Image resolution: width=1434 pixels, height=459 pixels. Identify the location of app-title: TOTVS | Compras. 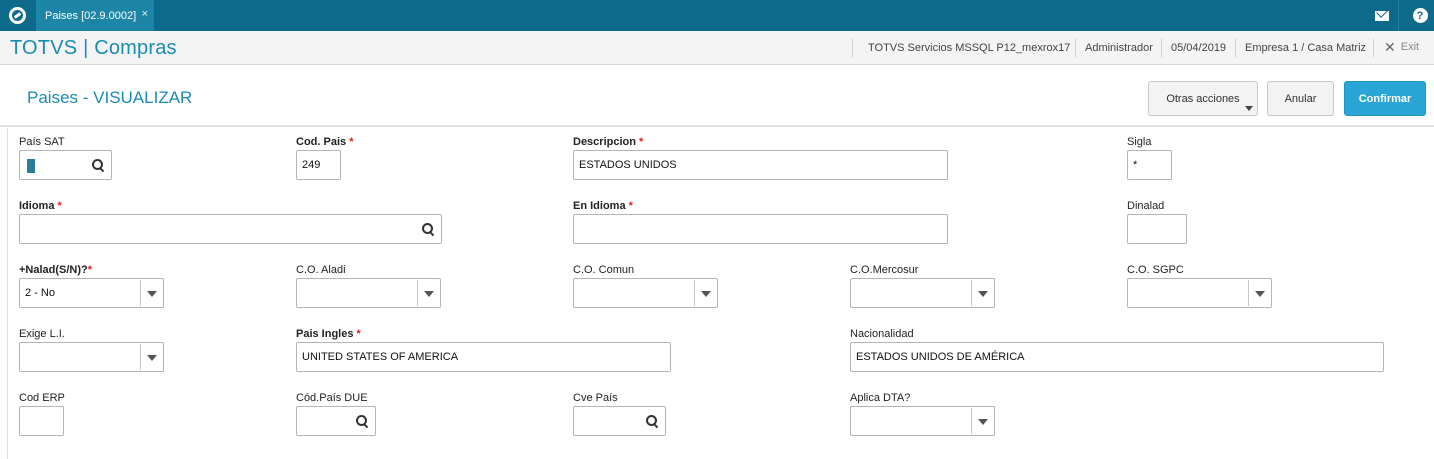
(93, 48).